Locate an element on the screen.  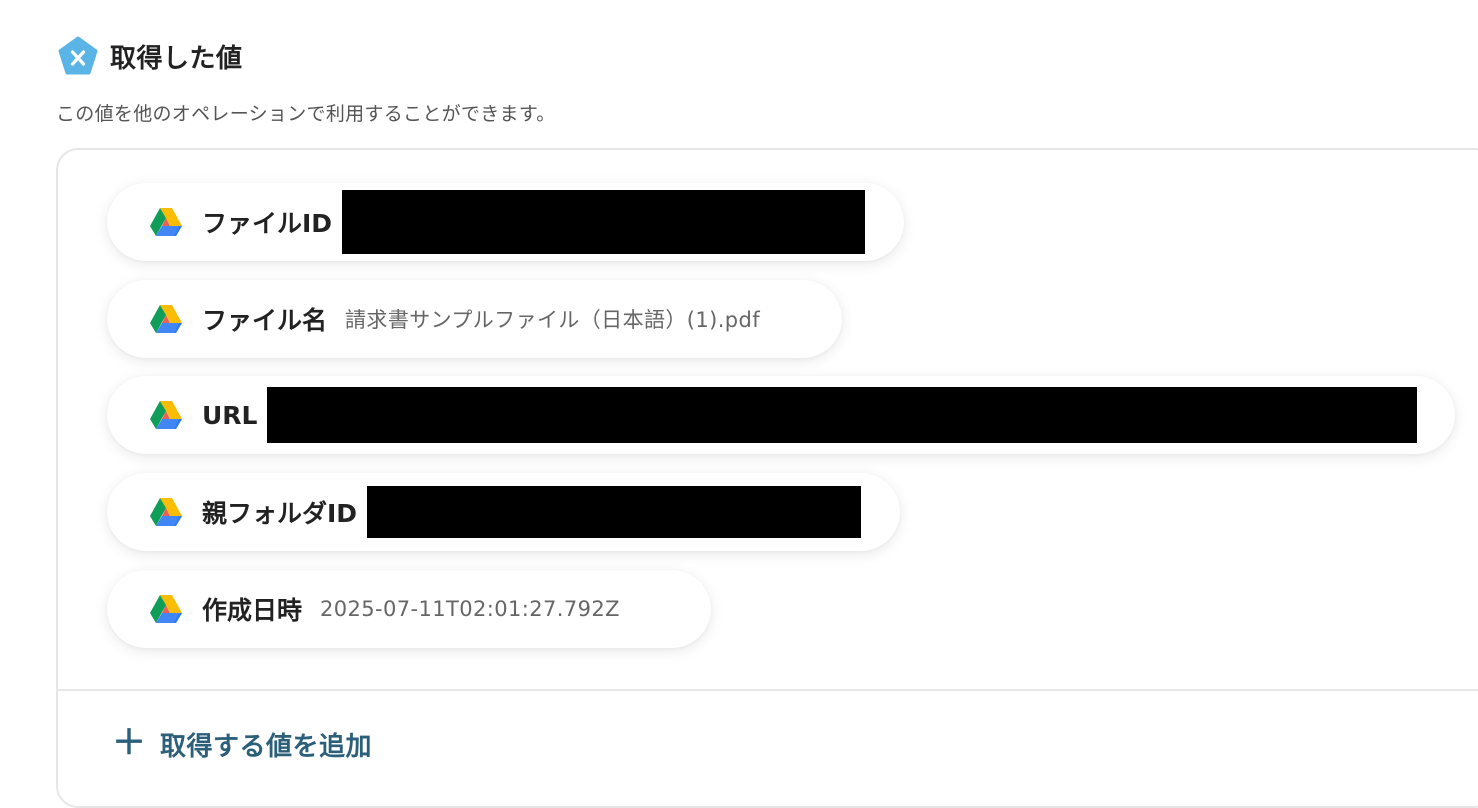
field-label: ファイルID is located at coordinates (267, 223).